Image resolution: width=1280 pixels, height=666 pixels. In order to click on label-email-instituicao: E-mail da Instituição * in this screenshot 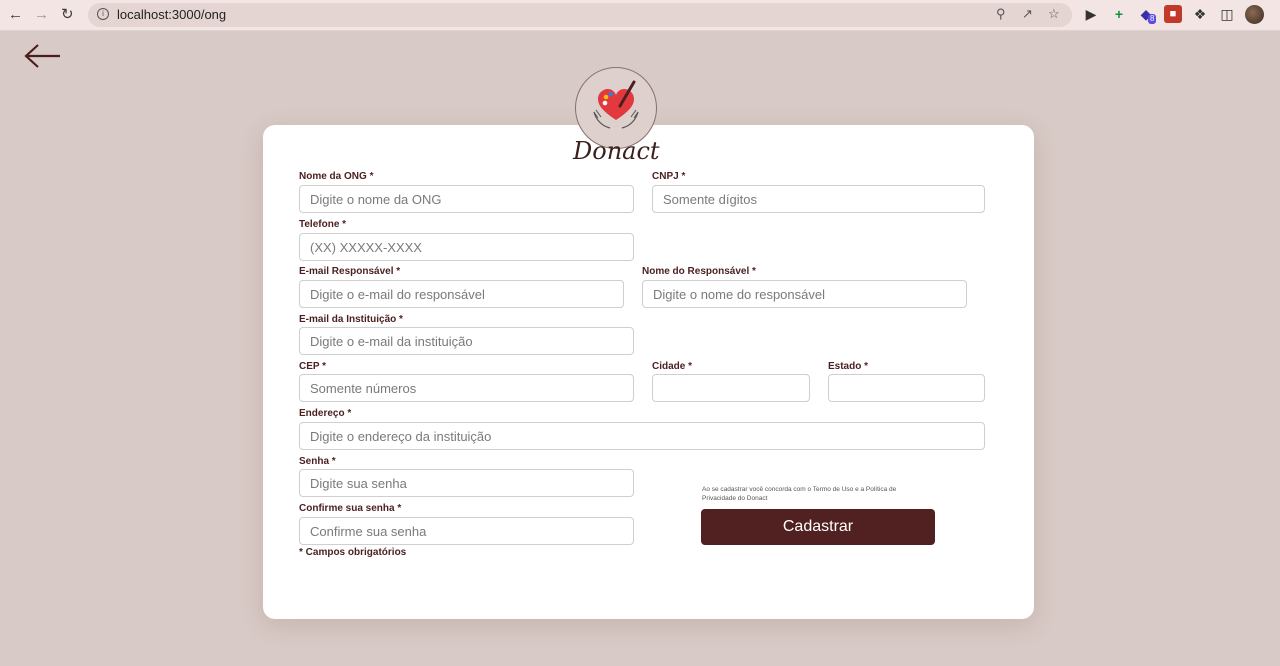, I will do `click(351, 319)`.